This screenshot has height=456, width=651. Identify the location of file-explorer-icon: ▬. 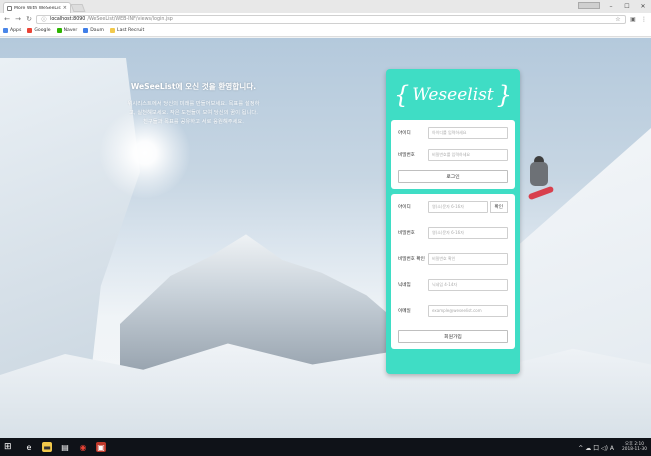
(47, 447).